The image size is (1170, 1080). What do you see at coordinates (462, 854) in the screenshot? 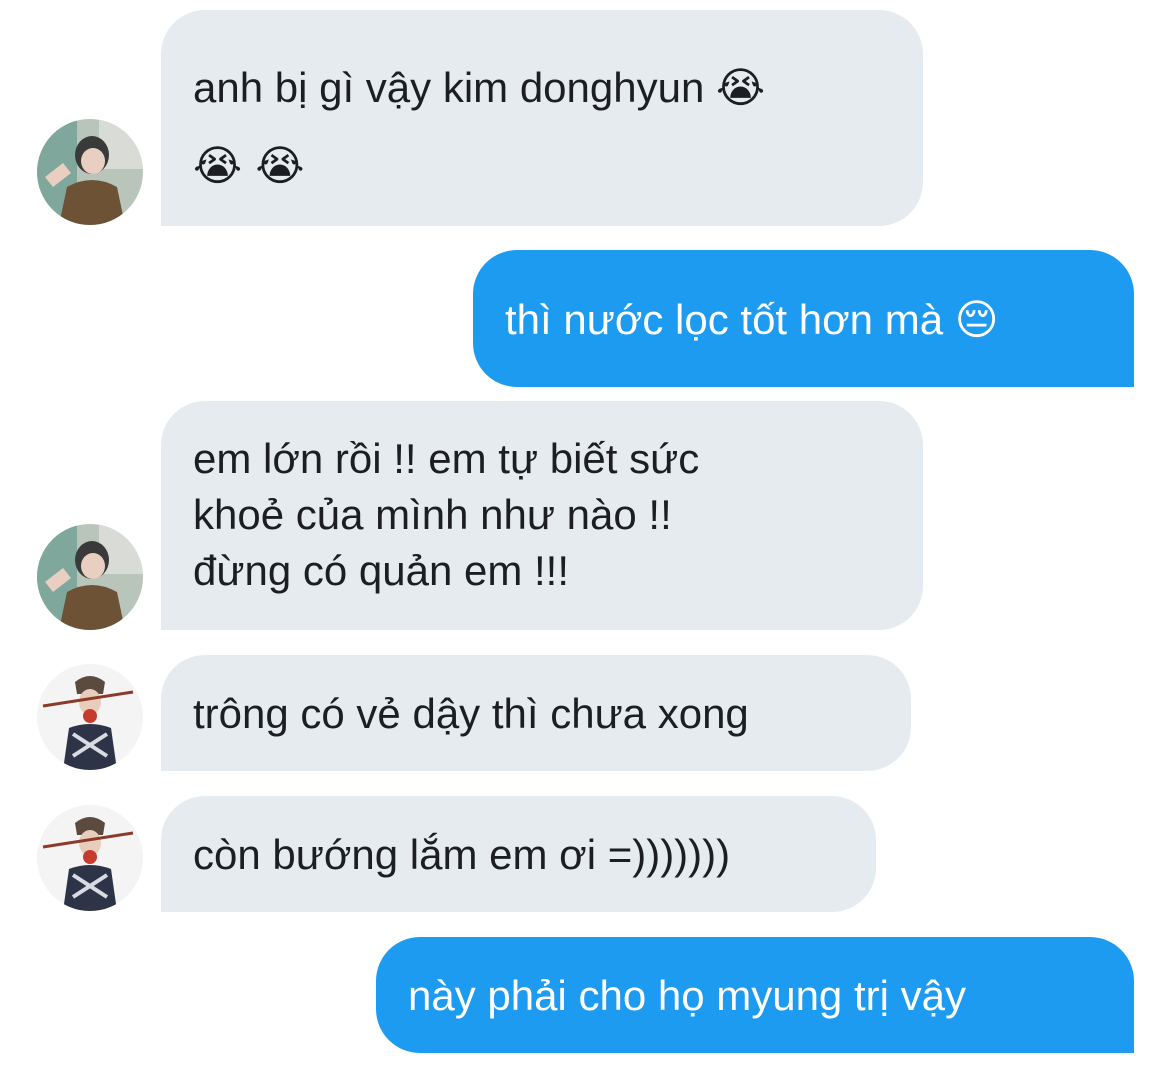
I see `message-text: còn bướng lắm em ơi =)))))))` at bounding box center [462, 854].